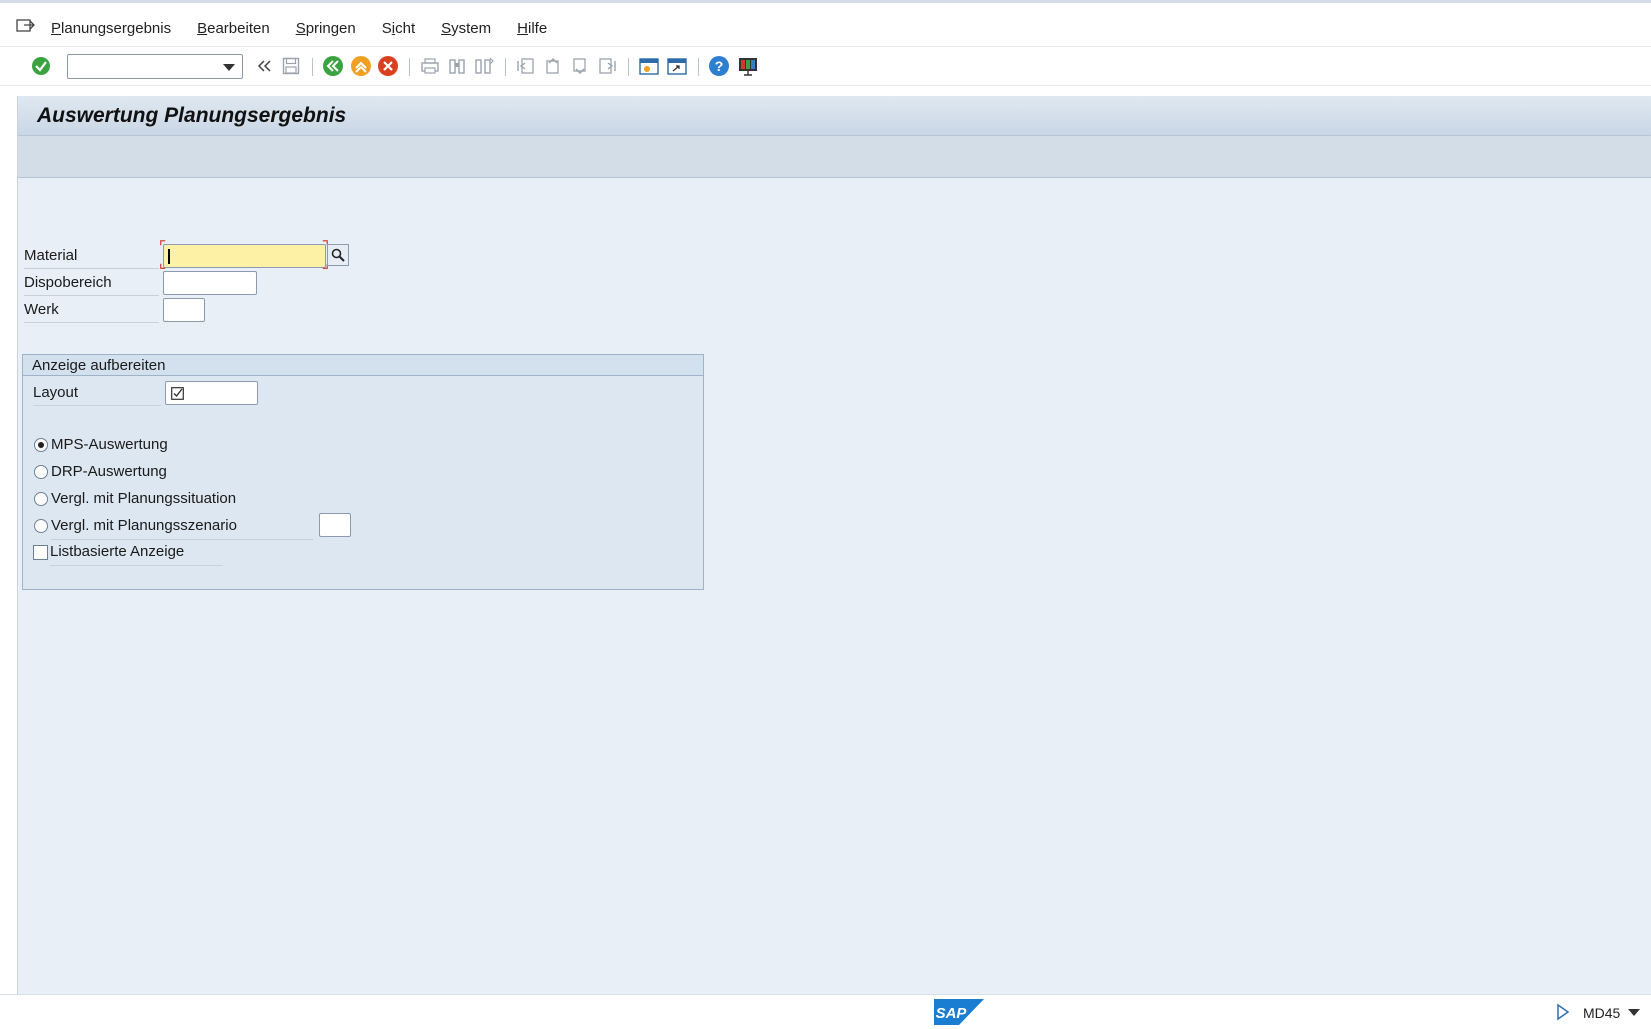 This screenshot has height=1029, width=1651. Describe the element at coordinates (233, 28) in the screenshot. I see `menu-bearbeiten: Bearbeiten` at that location.